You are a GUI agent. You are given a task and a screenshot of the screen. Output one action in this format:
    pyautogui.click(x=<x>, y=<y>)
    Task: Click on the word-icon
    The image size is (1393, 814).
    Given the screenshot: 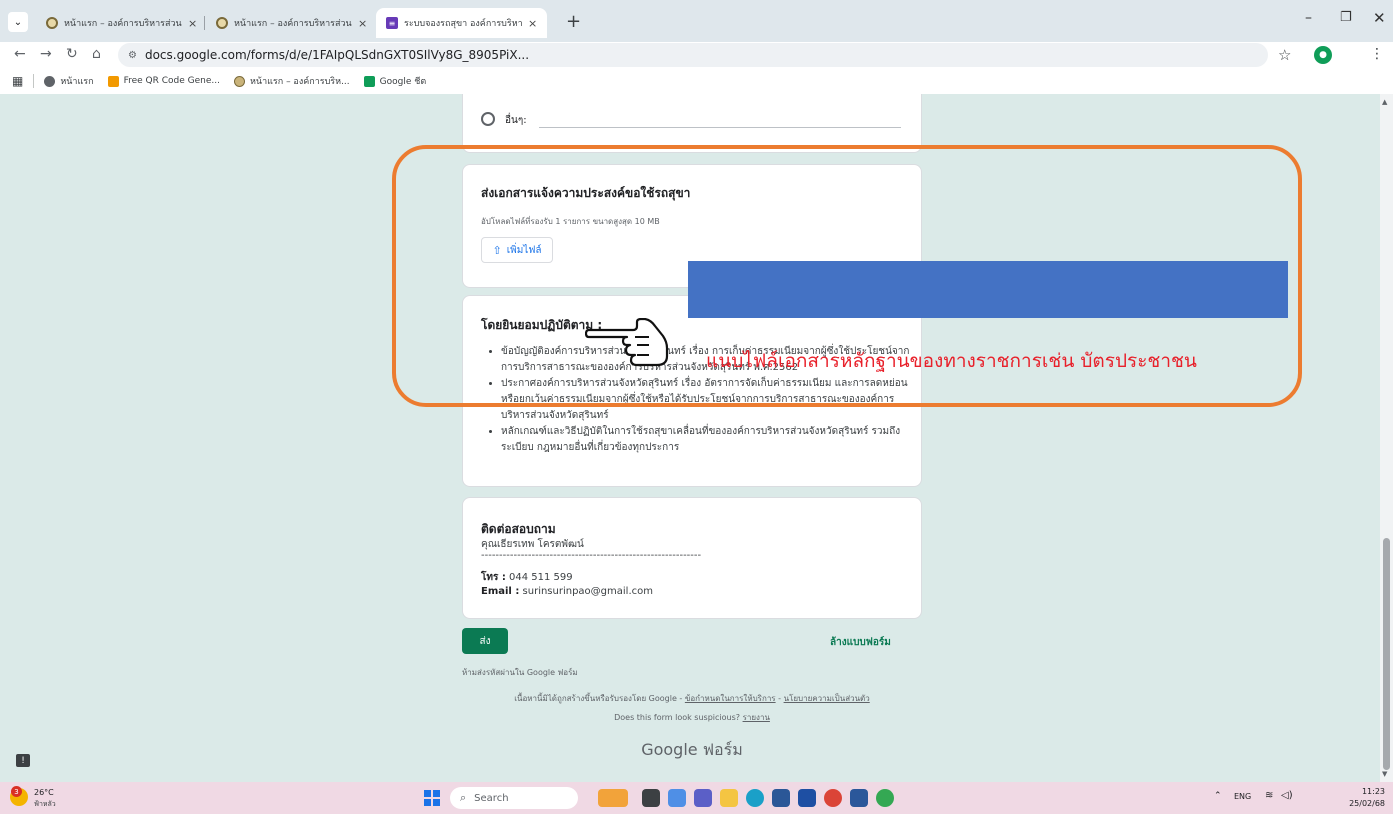 What is the action you would take?
    pyautogui.click(x=859, y=798)
    